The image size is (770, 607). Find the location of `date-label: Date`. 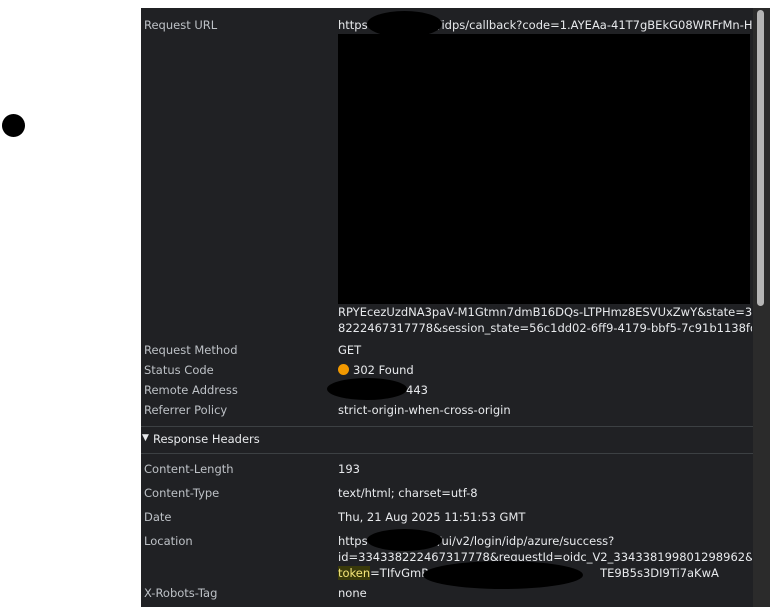

date-label: Date is located at coordinates (158, 517).